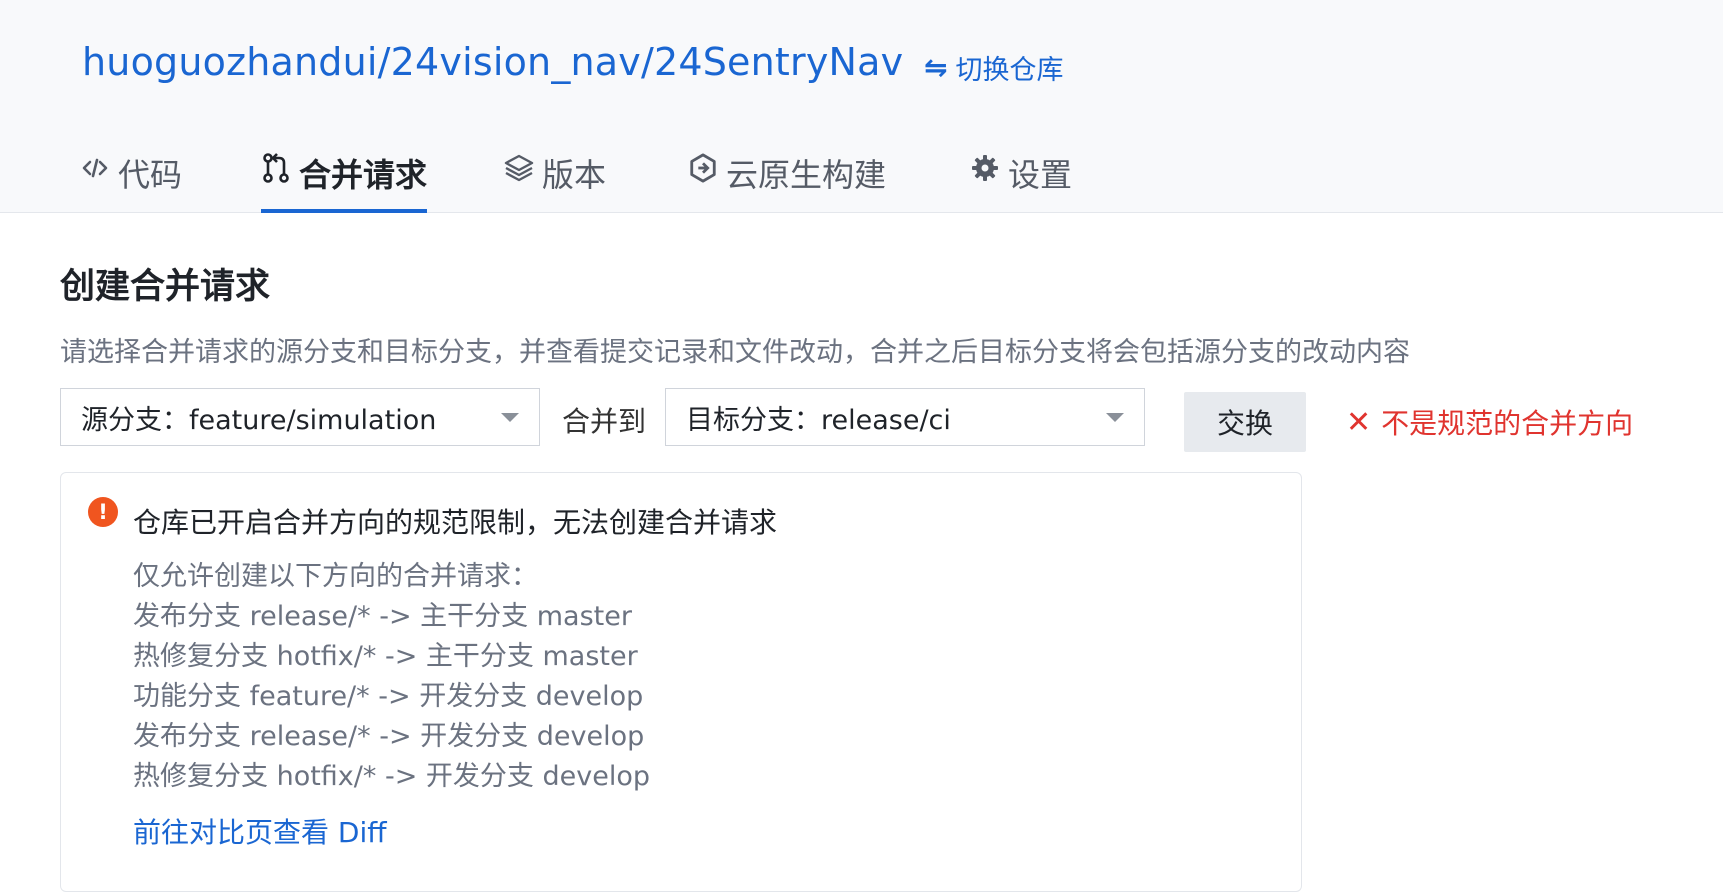 This screenshot has height=892, width=1723. Describe the element at coordinates (363, 175) in the screenshot. I see `tab-merge-requests-label: 合并请求` at that location.